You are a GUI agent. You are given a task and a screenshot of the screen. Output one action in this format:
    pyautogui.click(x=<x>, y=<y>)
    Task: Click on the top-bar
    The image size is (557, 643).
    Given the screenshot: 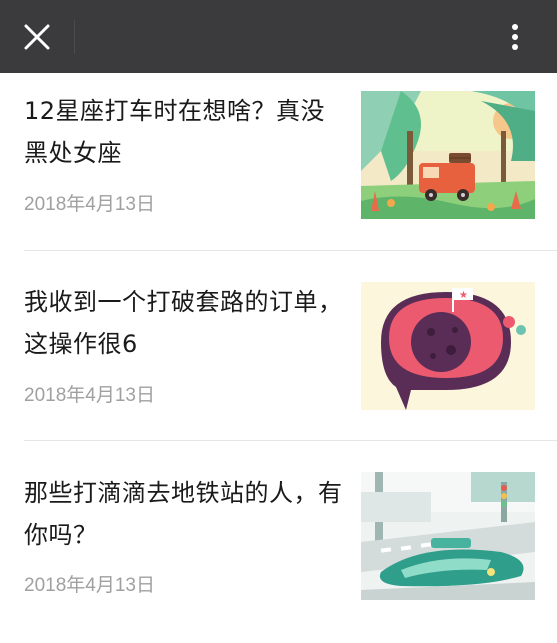 What is the action you would take?
    pyautogui.click(x=278, y=36)
    